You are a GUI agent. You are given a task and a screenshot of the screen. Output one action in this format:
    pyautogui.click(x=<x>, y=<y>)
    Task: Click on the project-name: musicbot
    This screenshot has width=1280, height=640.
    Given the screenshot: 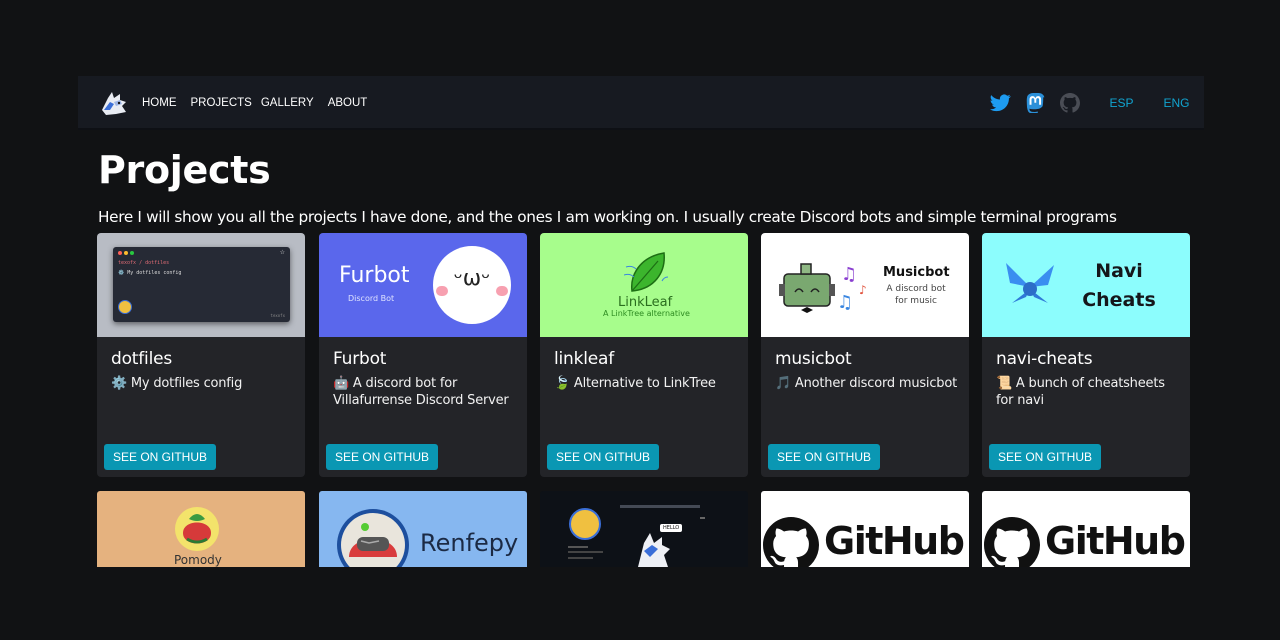 What is the action you would take?
    pyautogui.click(x=813, y=359)
    